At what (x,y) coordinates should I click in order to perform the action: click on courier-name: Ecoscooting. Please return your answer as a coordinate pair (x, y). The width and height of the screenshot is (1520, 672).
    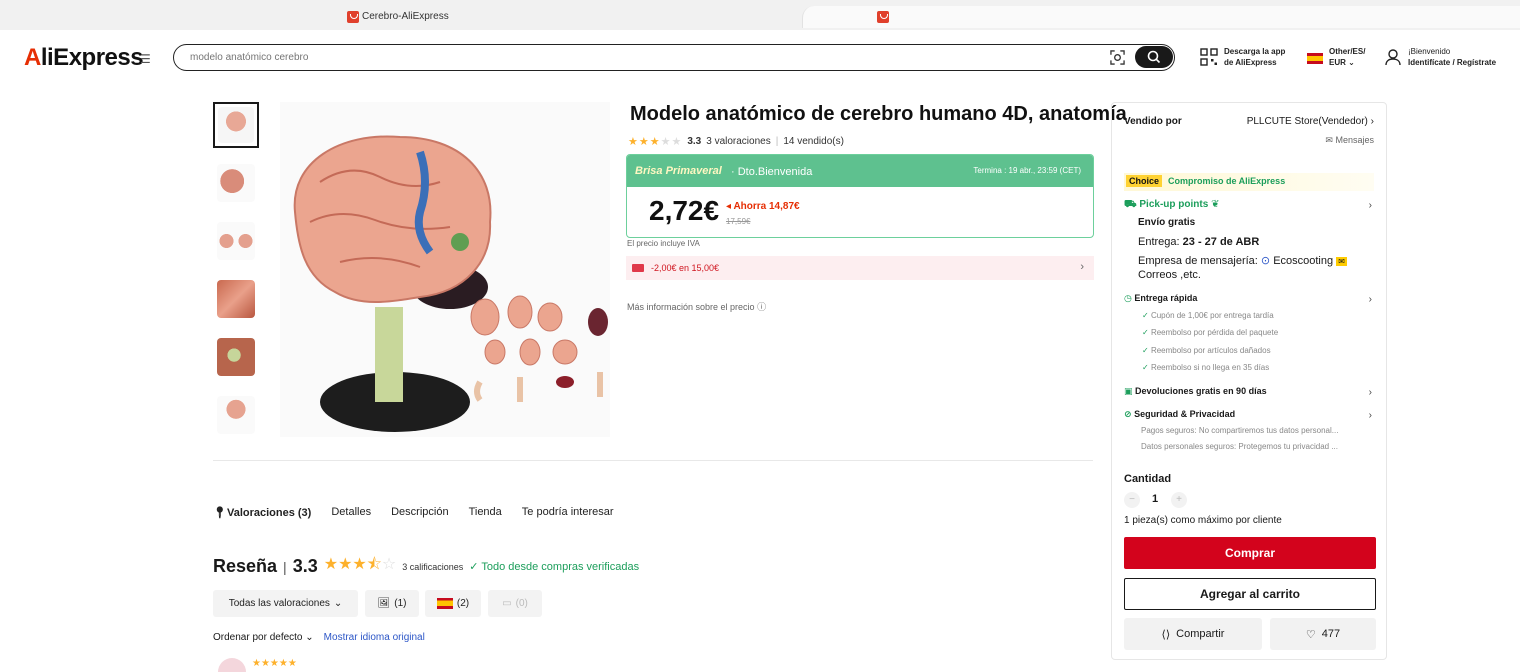
    Looking at the image, I should click on (1303, 261).